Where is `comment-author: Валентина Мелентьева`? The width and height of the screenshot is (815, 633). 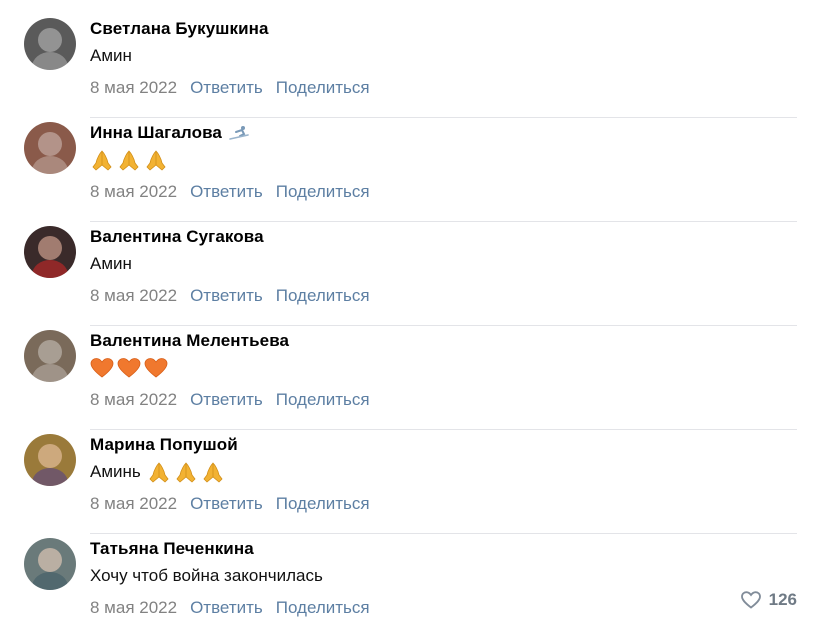 comment-author: Валентина Мелентьева is located at coordinates (189, 341).